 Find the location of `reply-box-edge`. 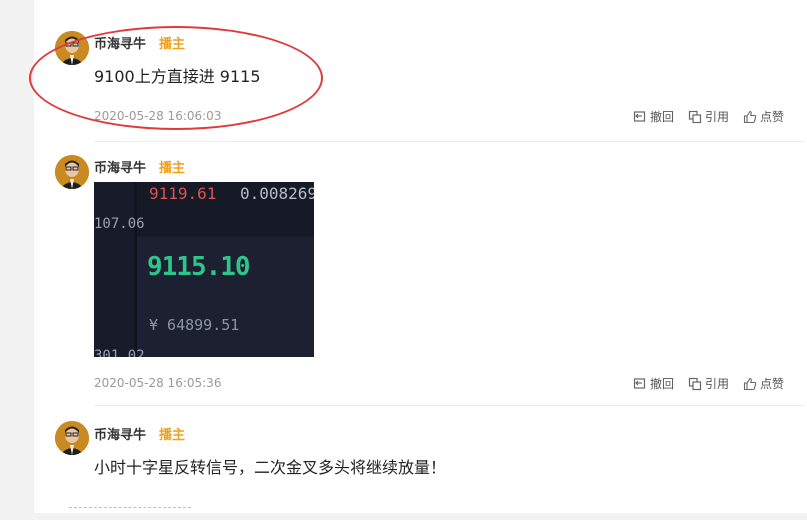

reply-box-edge is located at coordinates (130, 513).